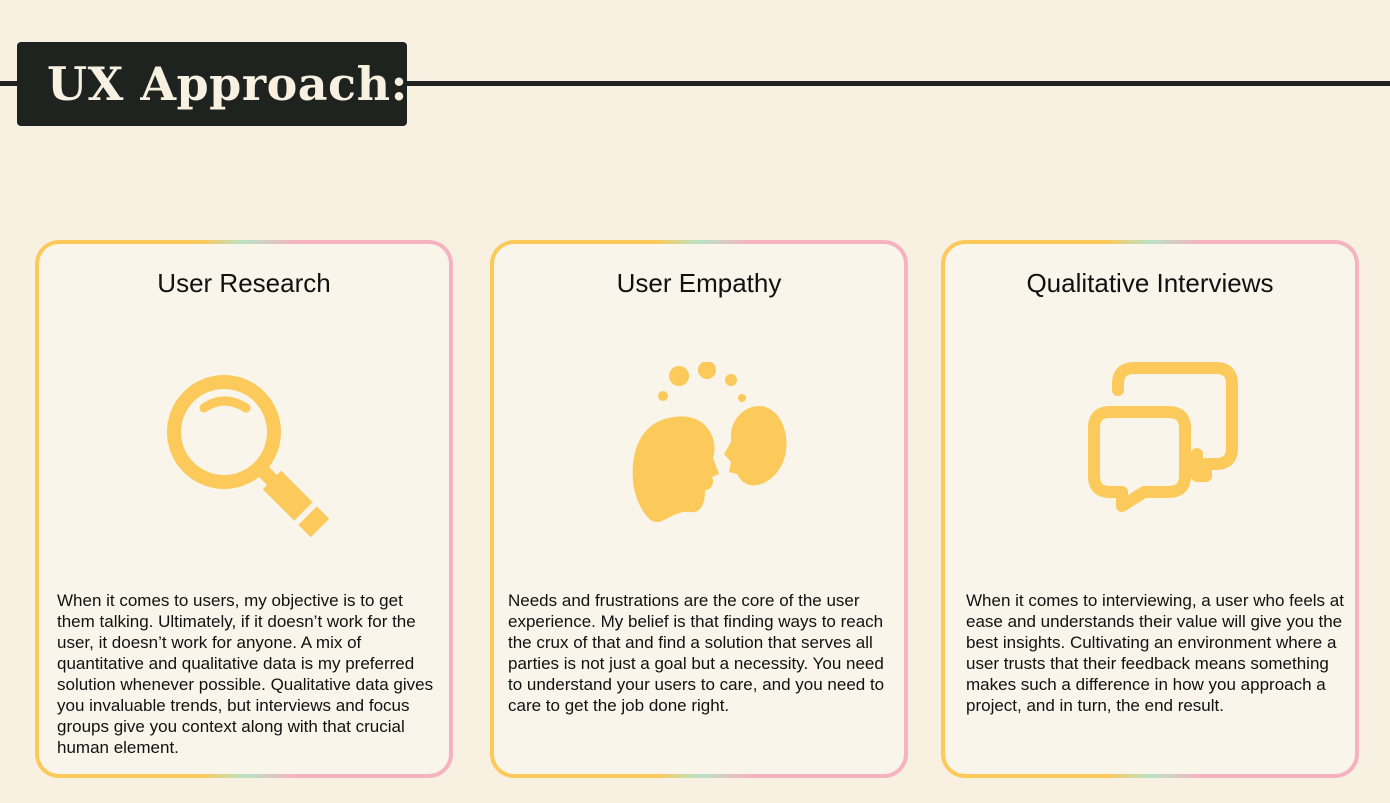  I want to click on page-title: UX Approach:, so click(227, 84).